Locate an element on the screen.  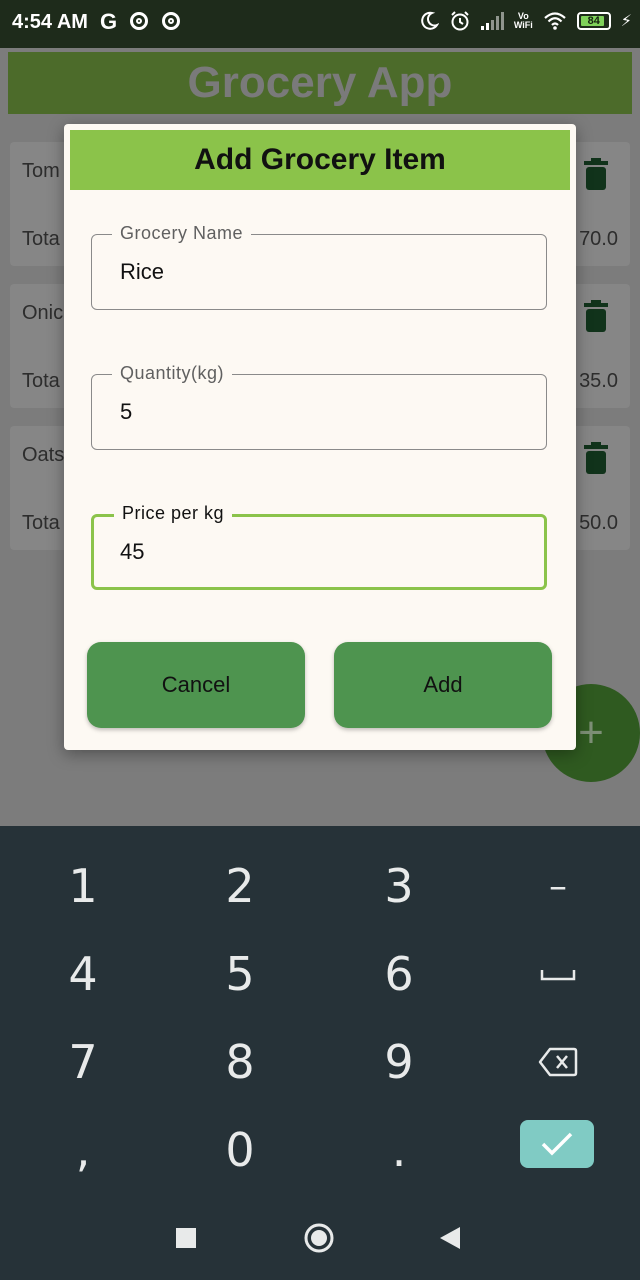
space-icon is located at coordinates (558, 975).